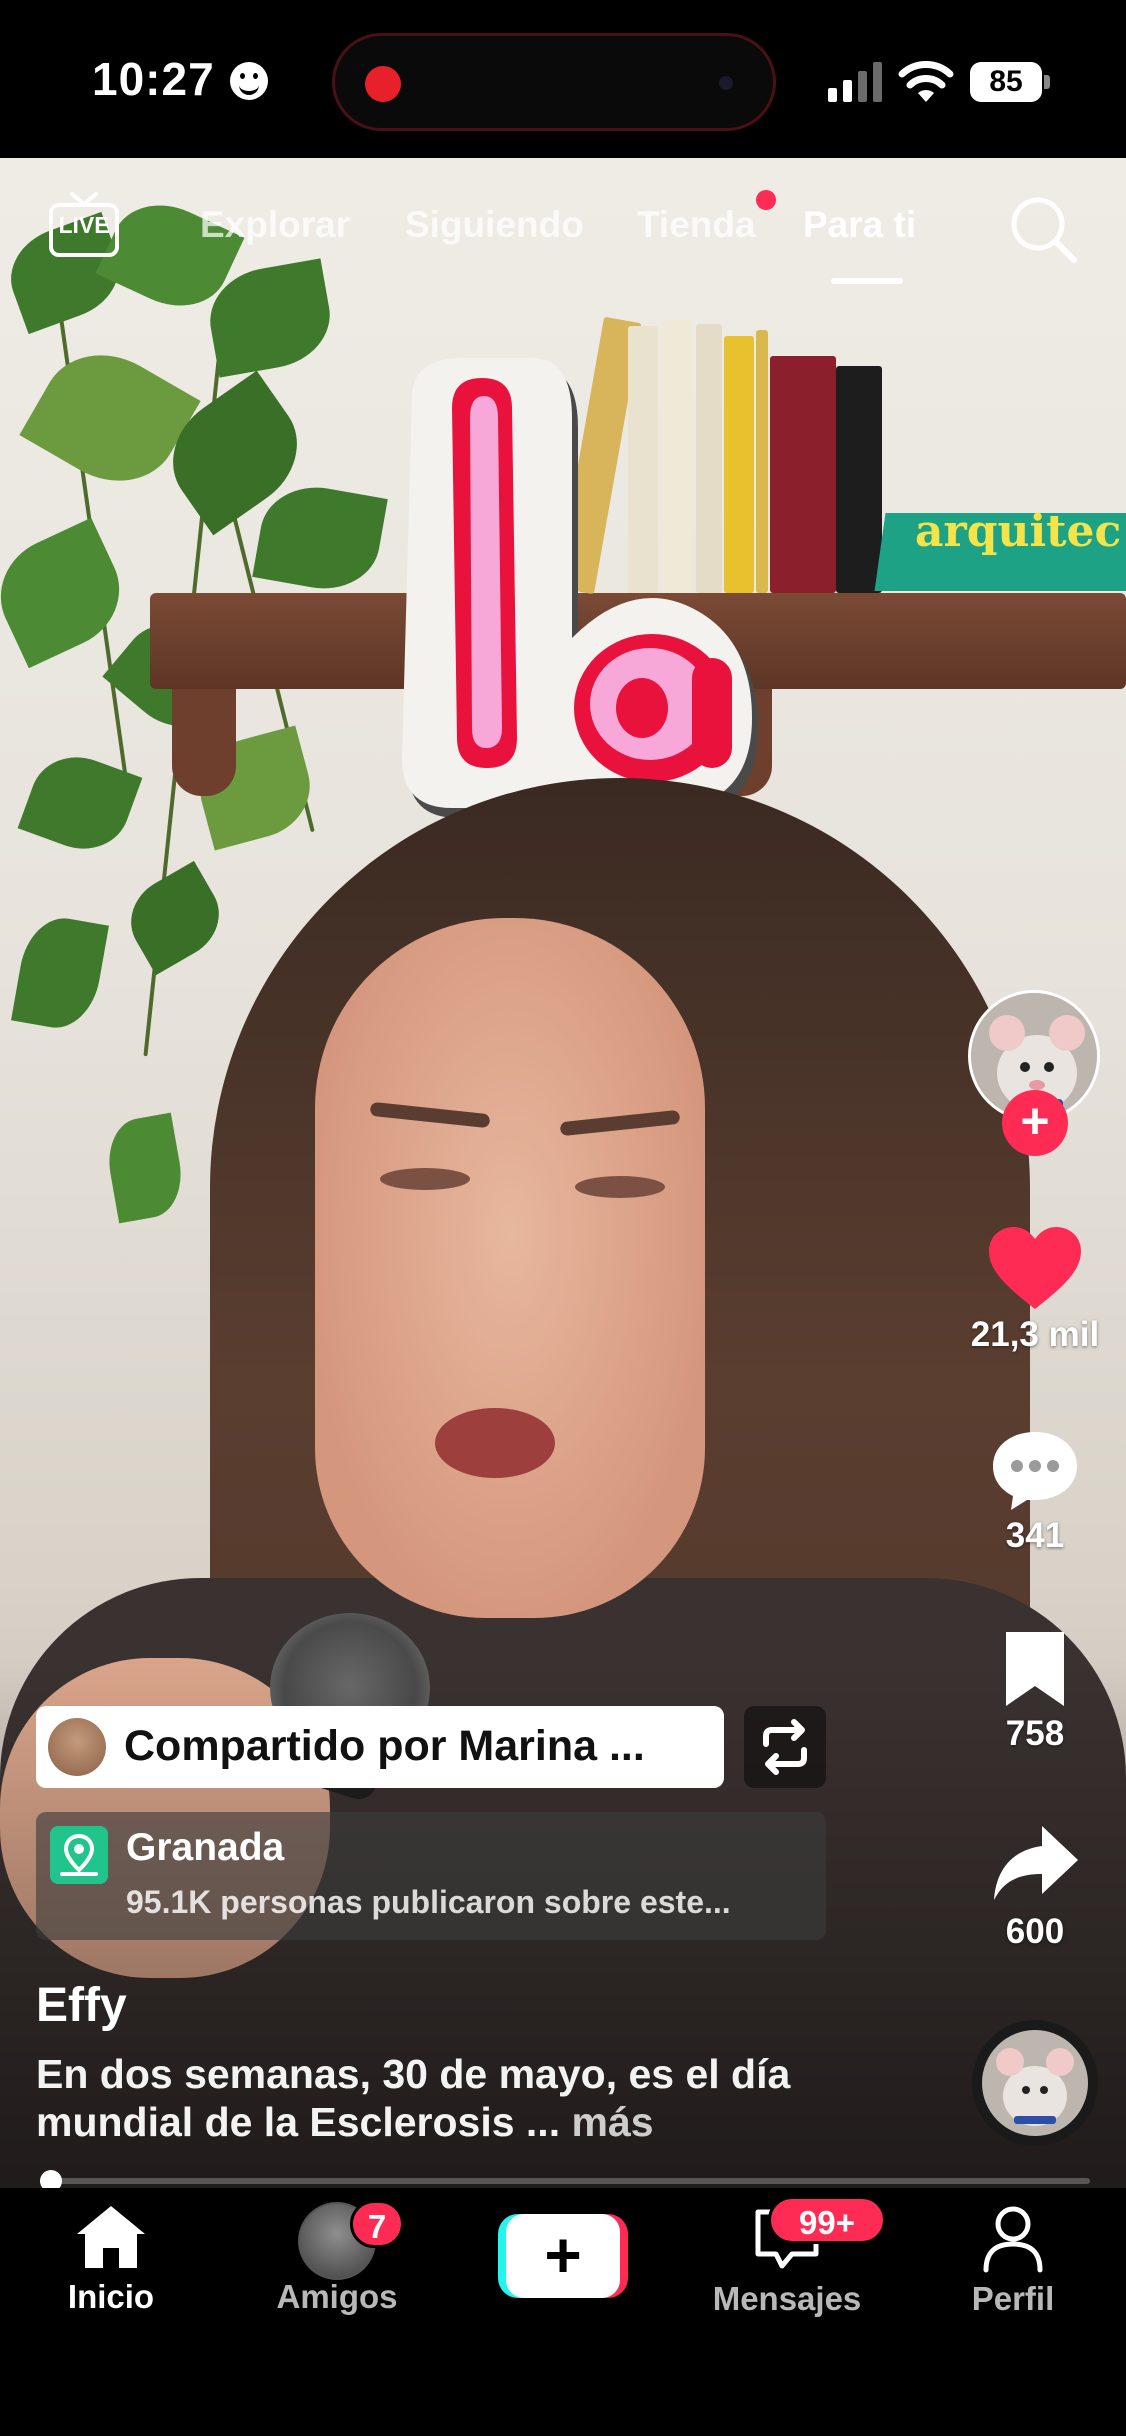 The width and height of the screenshot is (1126, 2436). What do you see at coordinates (1013, 2298) in the screenshot?
I see `tab-perfil-label: Perfil` at bounding box center [1013, 2298].